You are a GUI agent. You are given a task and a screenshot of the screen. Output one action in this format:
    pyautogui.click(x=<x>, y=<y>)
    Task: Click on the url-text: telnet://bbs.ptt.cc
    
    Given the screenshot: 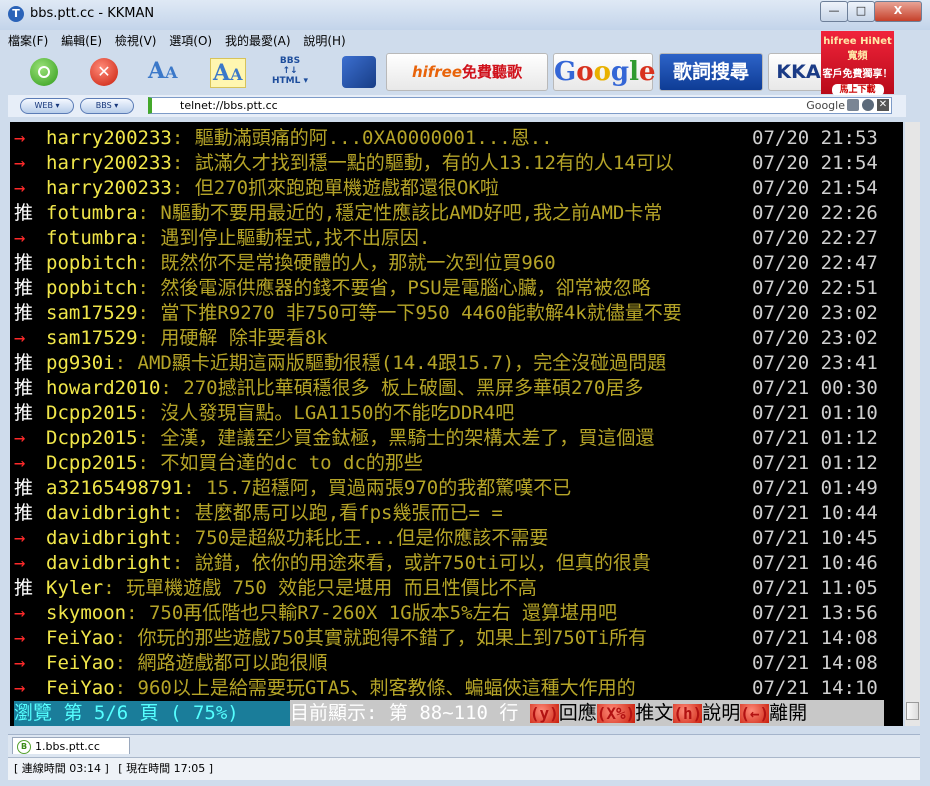 What is the action you would take?
    pyautogui.click(x=229, y=105)
    